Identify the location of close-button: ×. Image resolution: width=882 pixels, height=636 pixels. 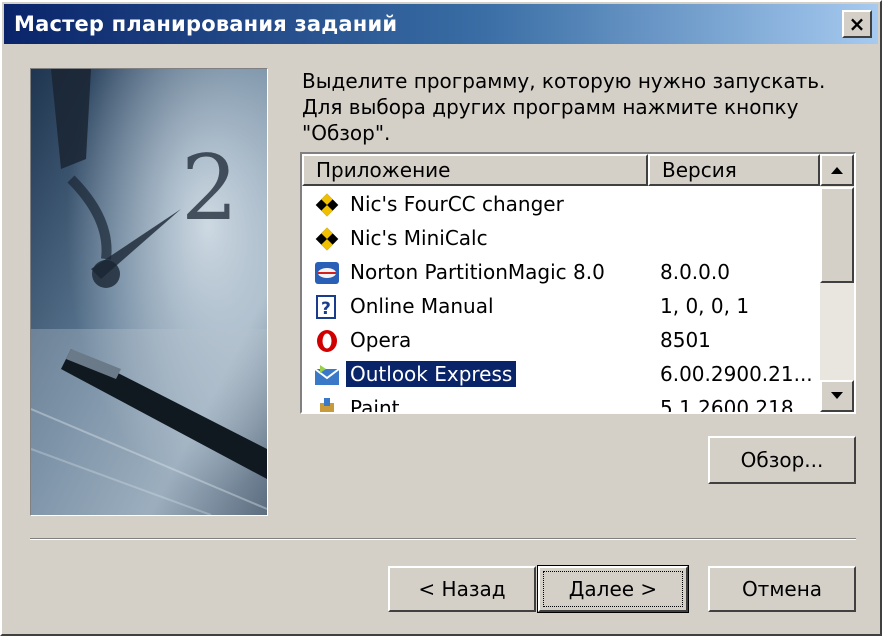
(857, 24).